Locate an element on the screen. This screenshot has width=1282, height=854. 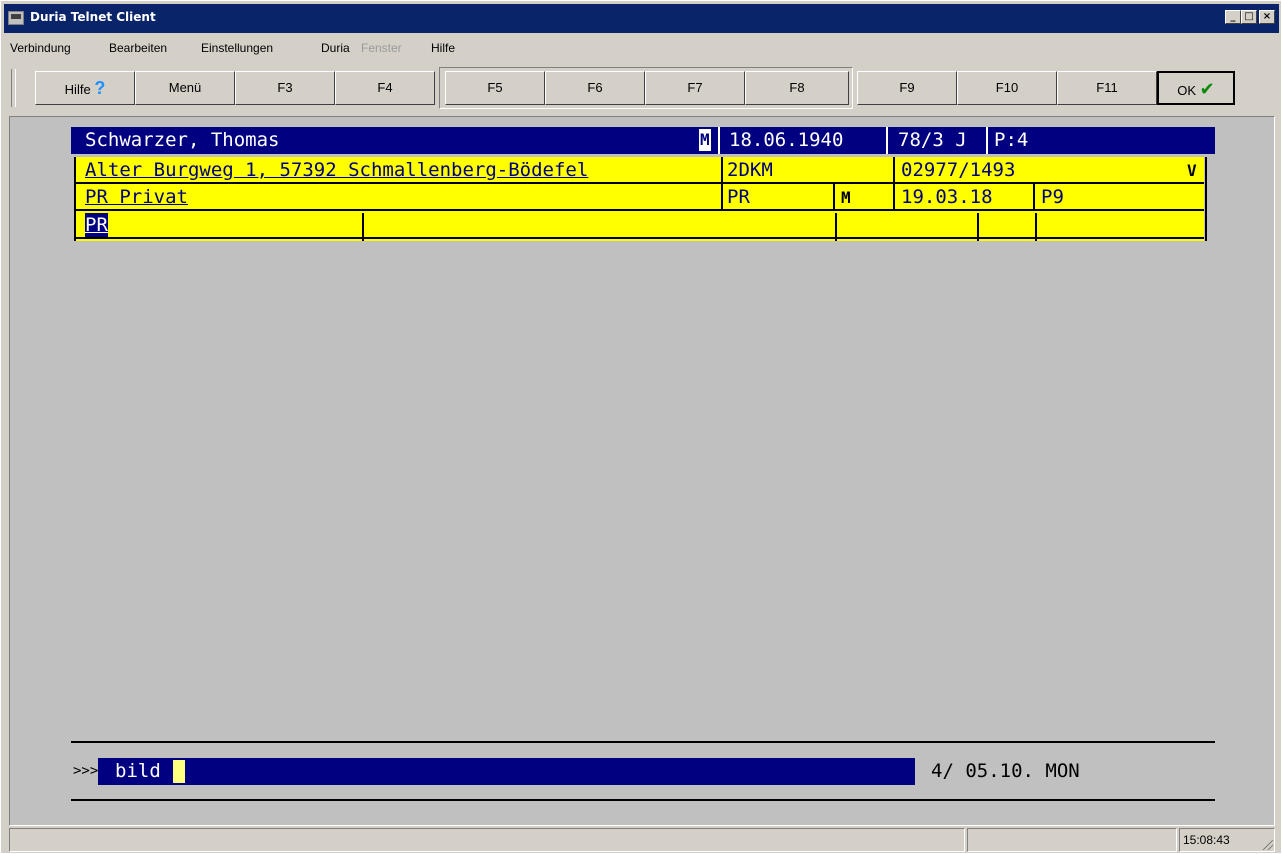
resize-grip-icon is located at coordinates (1268, 845).